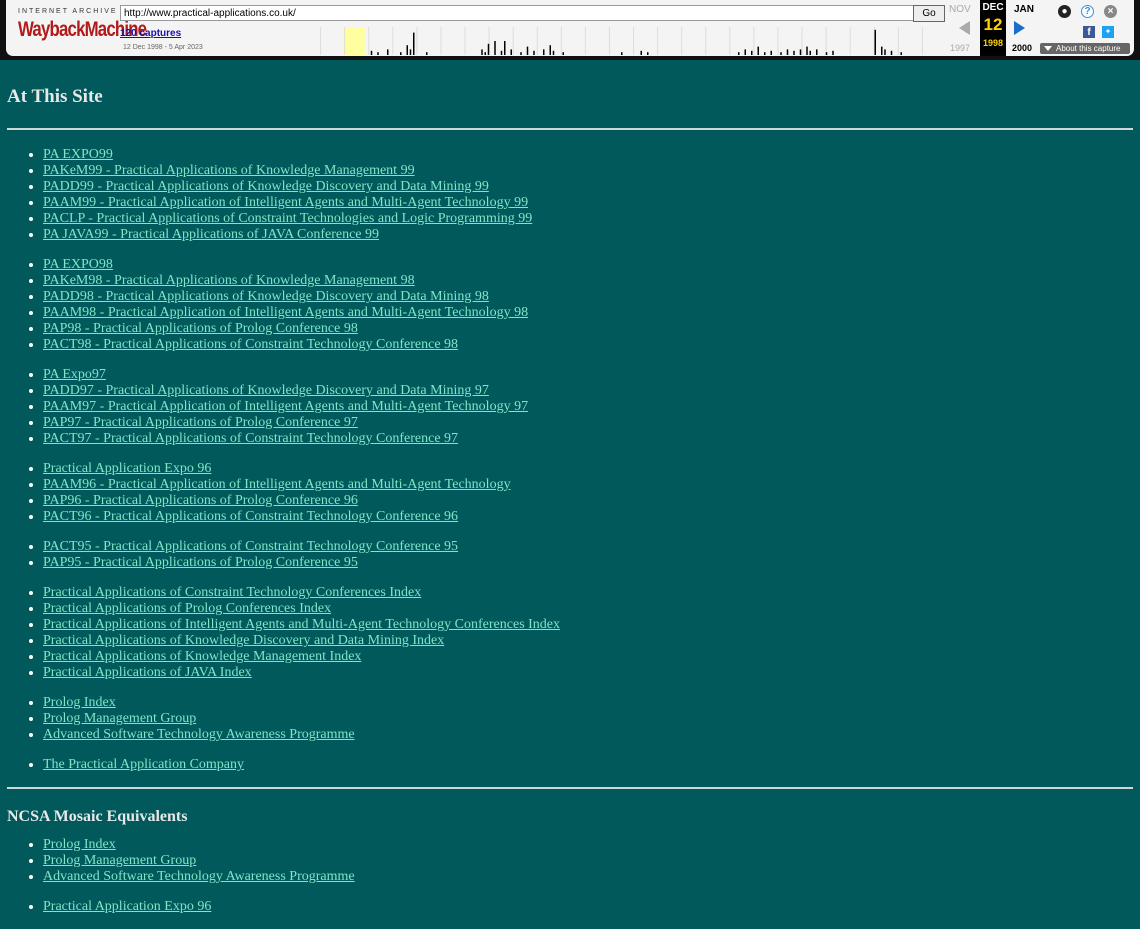 Image resolution: width=1140 pixels, height=929 pixels. Describe the element at coordinates (960, 48) in the screenshot. I see `prev-year-label: 1997` at that location.